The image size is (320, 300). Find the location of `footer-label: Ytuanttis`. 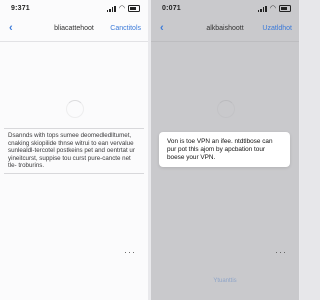

footer-label: Ytuanttis is located at coordinates (225, 281).